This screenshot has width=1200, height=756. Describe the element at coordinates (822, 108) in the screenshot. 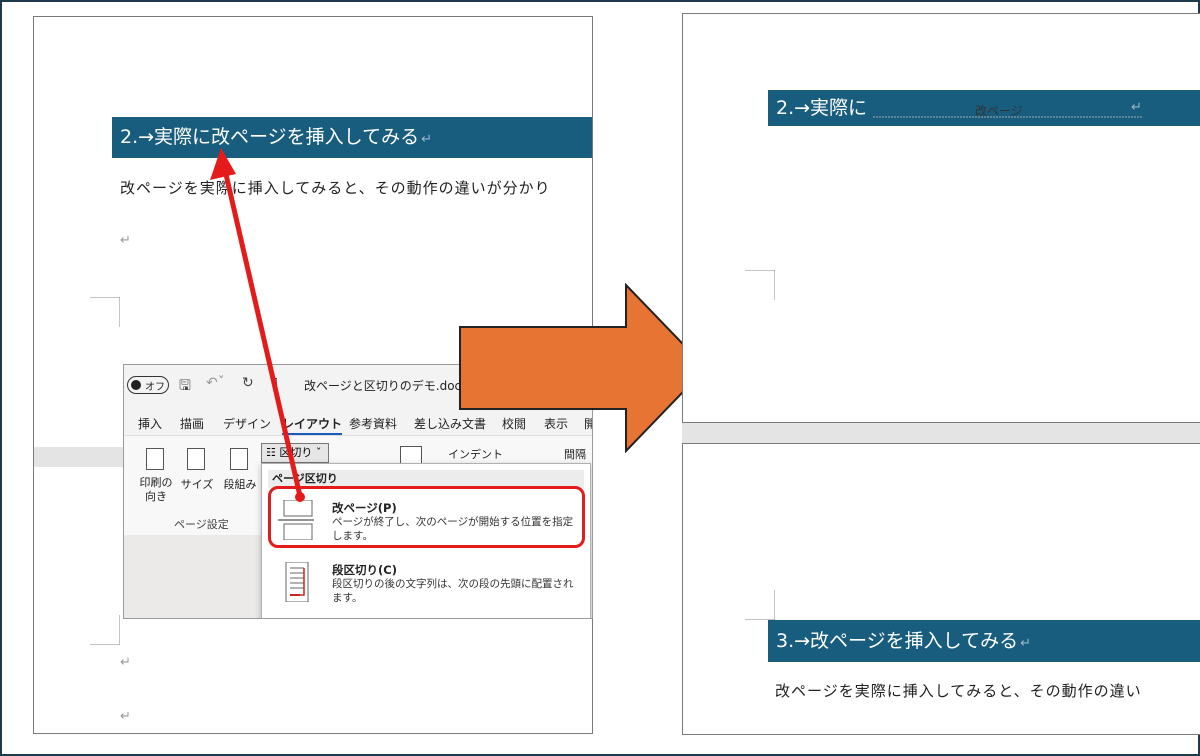

I see `heading-text: 2.→実際に` at that location.